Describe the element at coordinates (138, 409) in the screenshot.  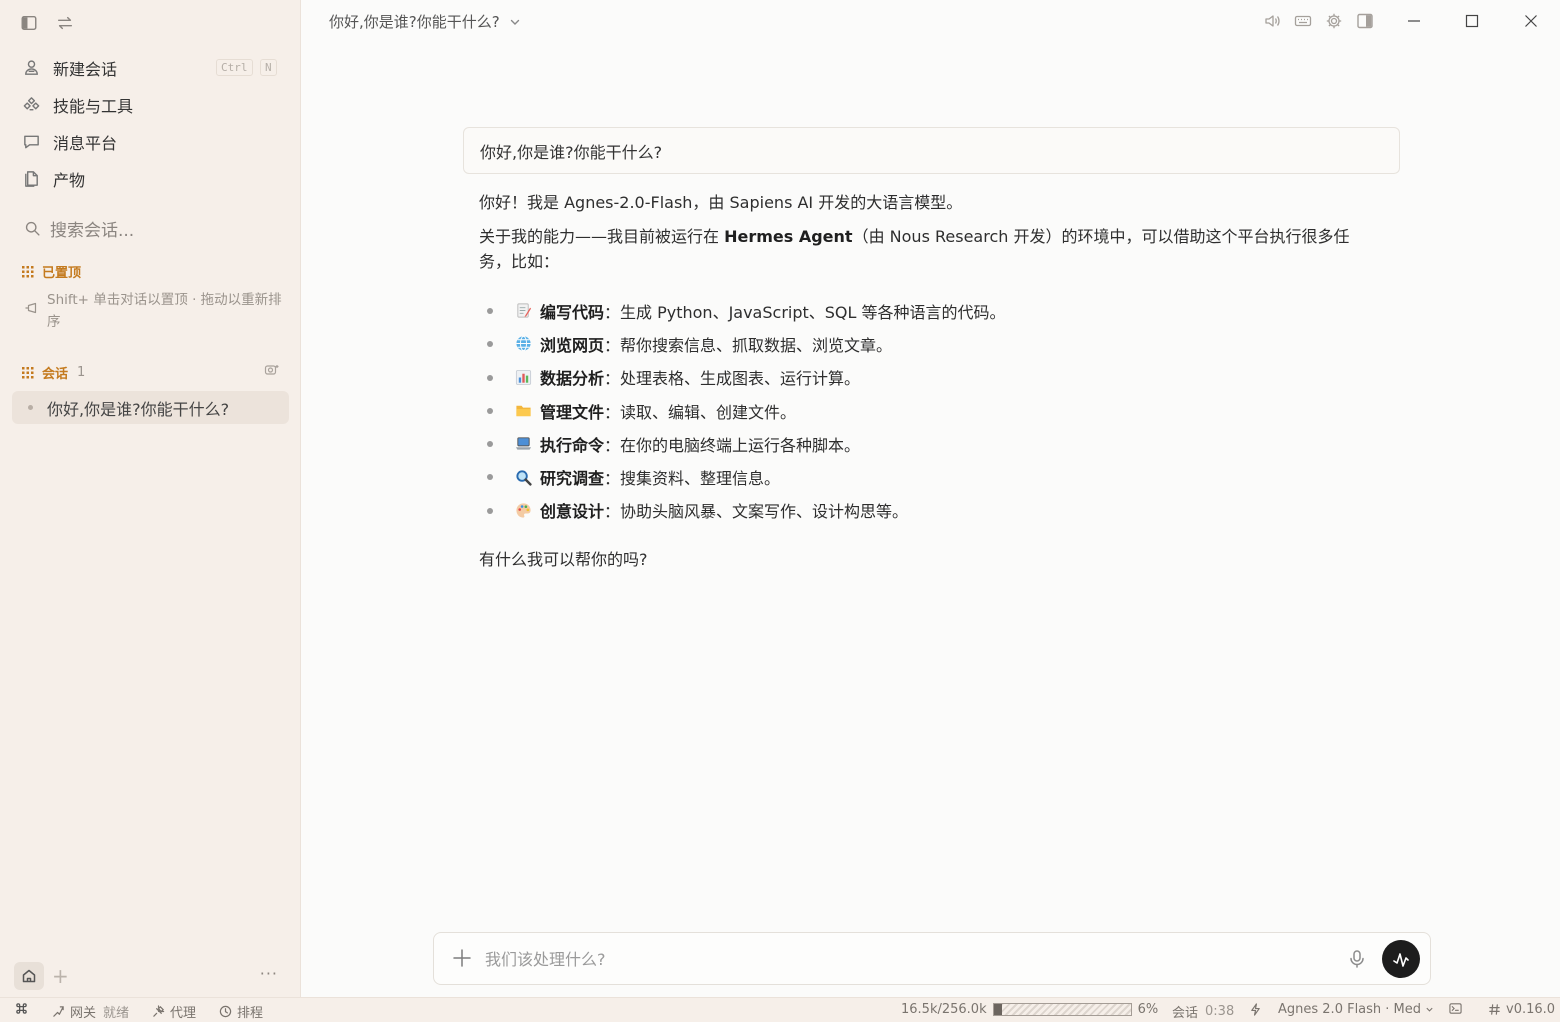
I see `session-item-label: 你好,你是谁?你能干什么?` at that location.